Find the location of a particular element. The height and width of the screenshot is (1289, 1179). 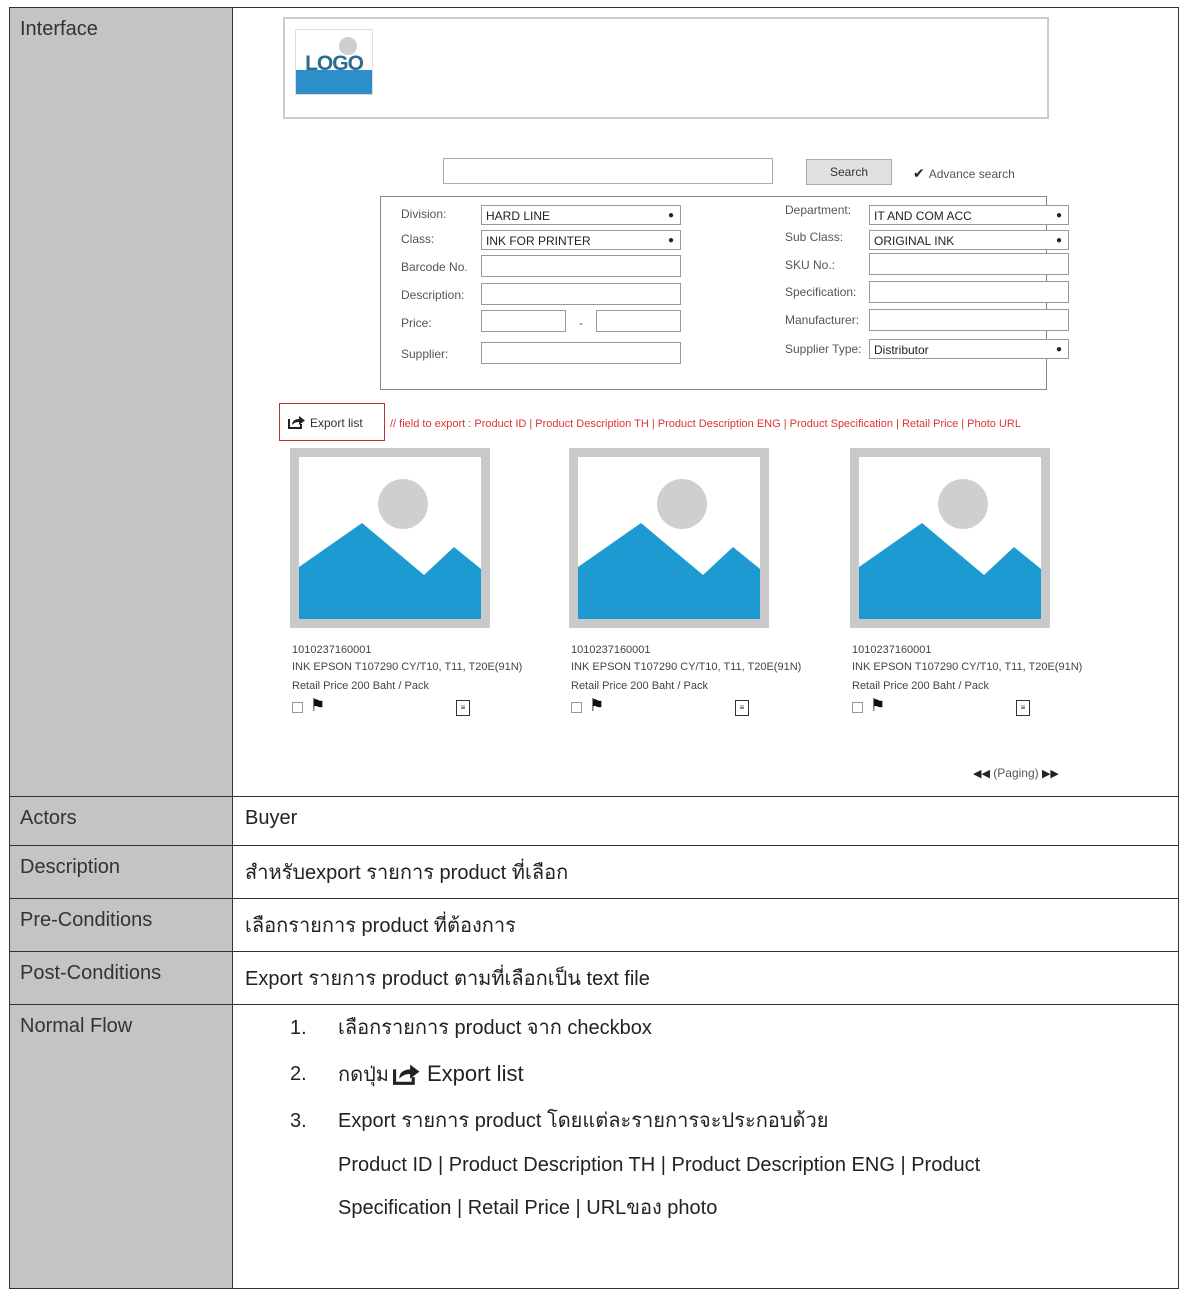

advance-search-toggle: ✔ Advance search is located at coordinates (964, 173).